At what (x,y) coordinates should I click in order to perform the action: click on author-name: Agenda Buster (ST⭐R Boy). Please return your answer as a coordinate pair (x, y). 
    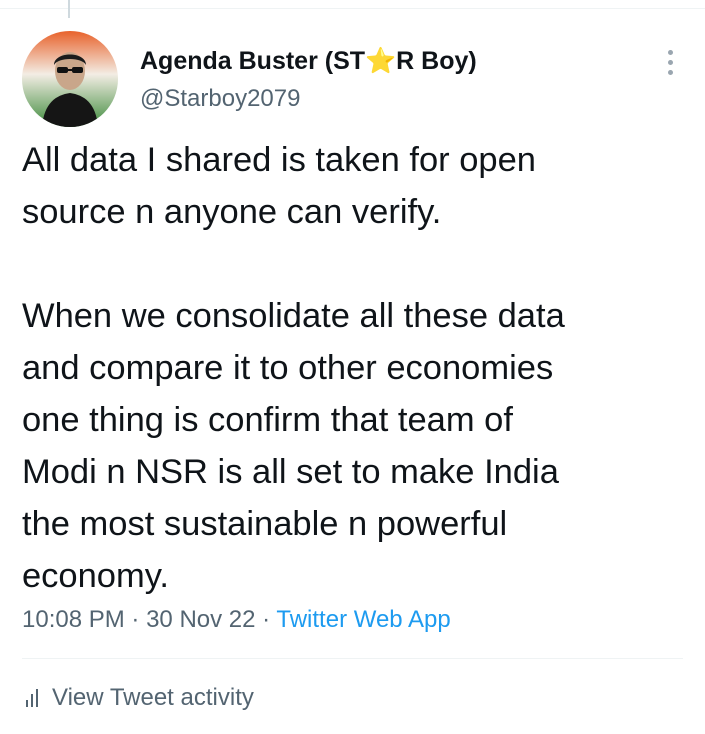
    Looking at the image, I should click on (308, 61).